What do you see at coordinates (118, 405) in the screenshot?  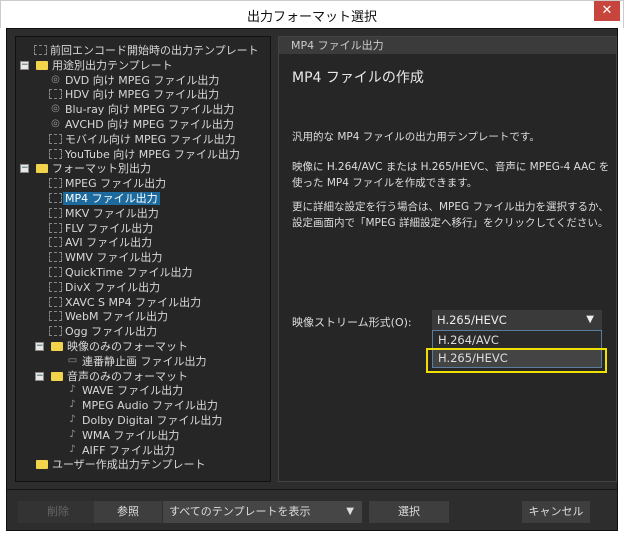 I see `tree-item: ♪ MPEG Audio ファイル出力` at bounding box center [118, 405].